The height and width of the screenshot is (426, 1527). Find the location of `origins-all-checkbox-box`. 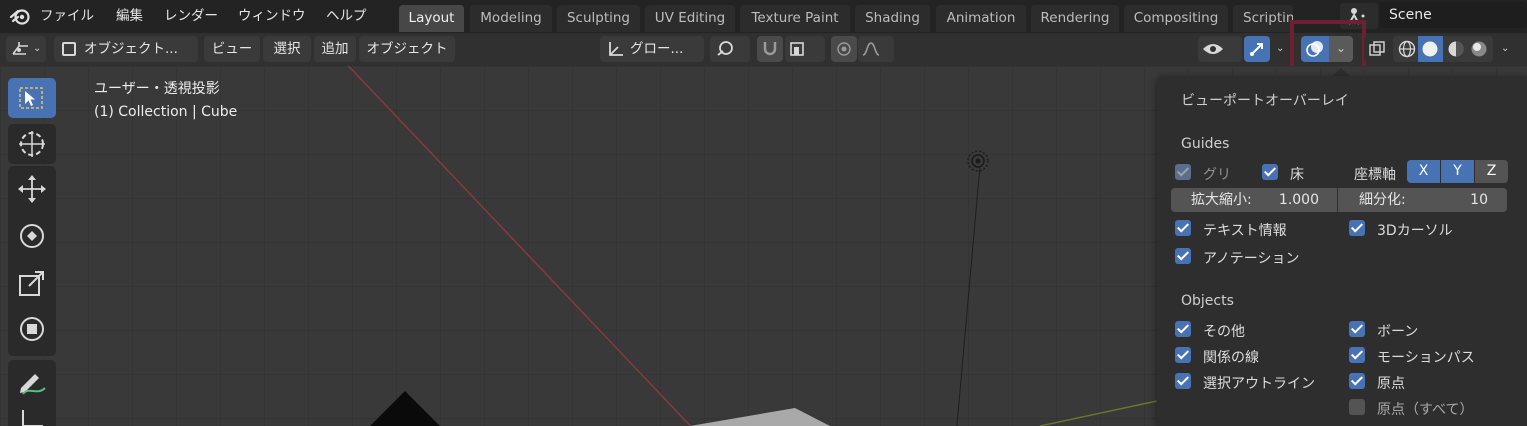

origins-all-checkbox-box is located at coordinates (1357, 407).